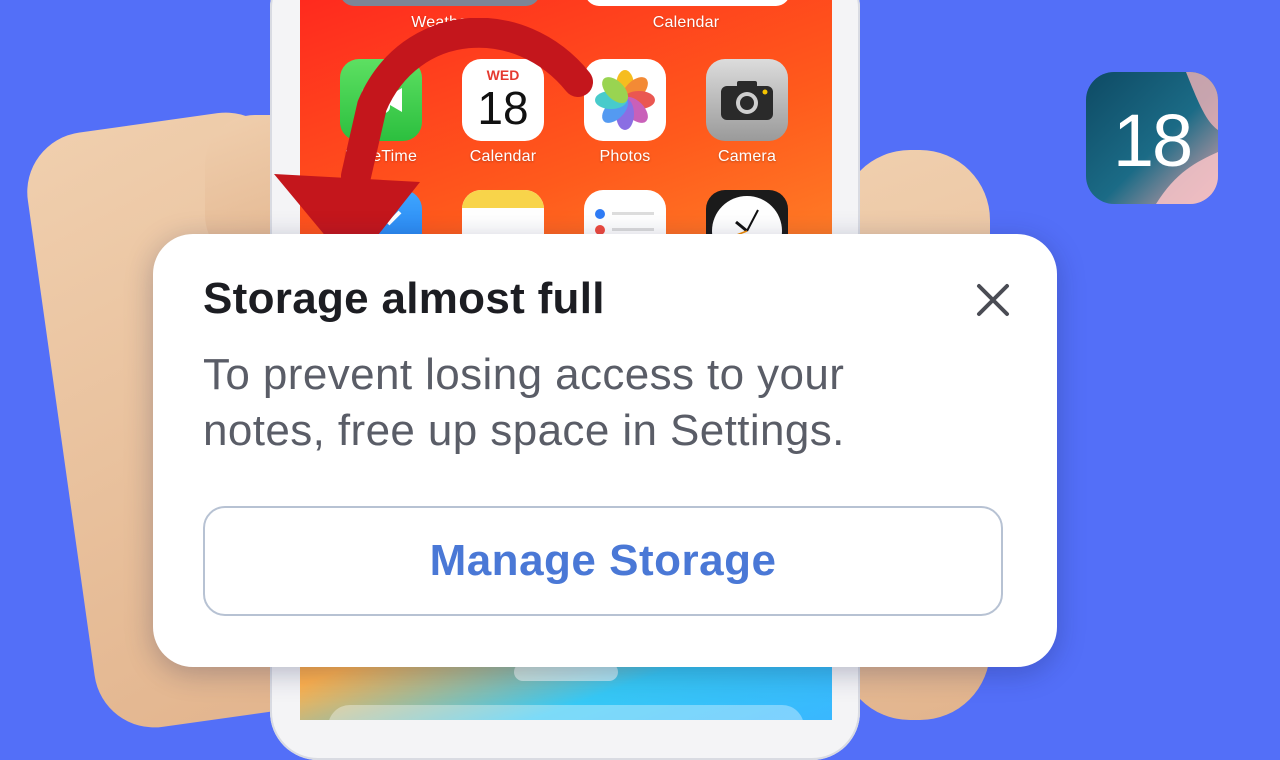 This screenshot has width=1280, height=760. What do you see at coordinates (524, 430) in the screenshot?
I see `alert-message-line-2: notes, free up space in Settings.` at bounding box center [524, 430].